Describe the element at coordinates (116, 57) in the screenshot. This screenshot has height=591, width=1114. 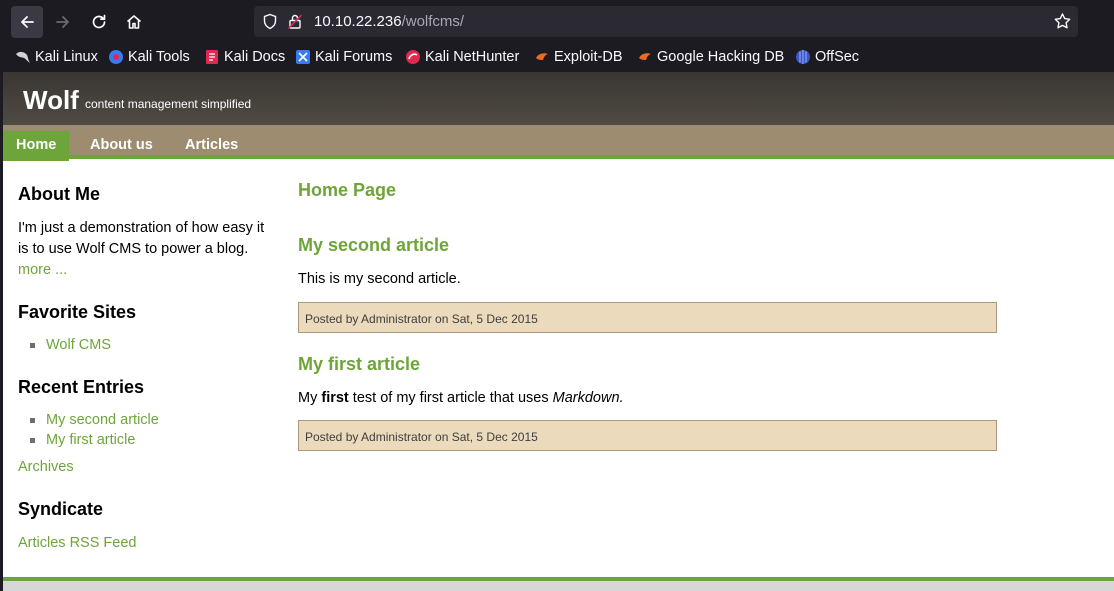
I see `kali-tools-icon` at that location.